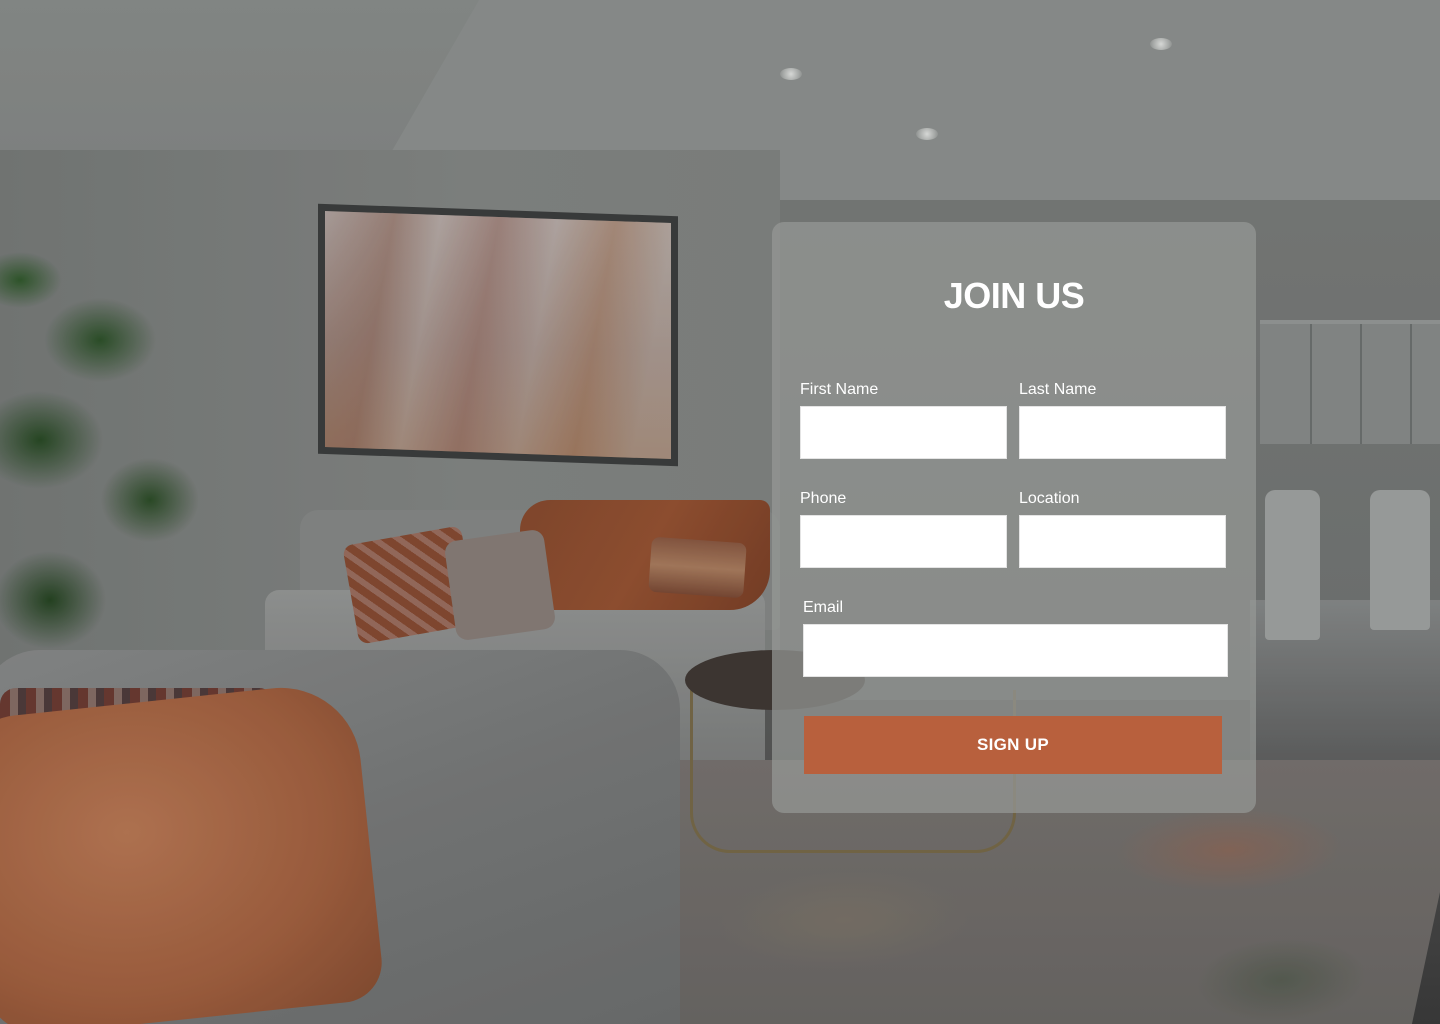 The image size is (1440, 1024). I want to click on location-label: Location, so click(1049, 498).